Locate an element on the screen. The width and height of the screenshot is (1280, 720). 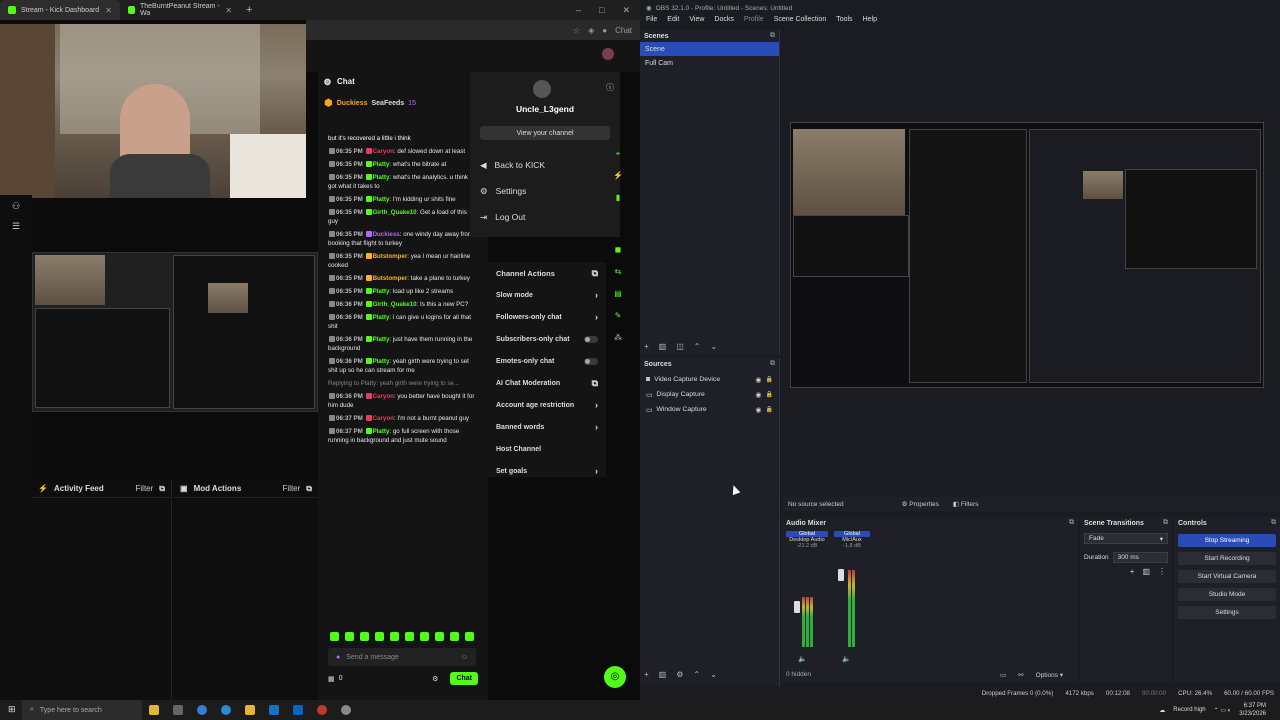
obs-icon is located at coordinates (322, 710).